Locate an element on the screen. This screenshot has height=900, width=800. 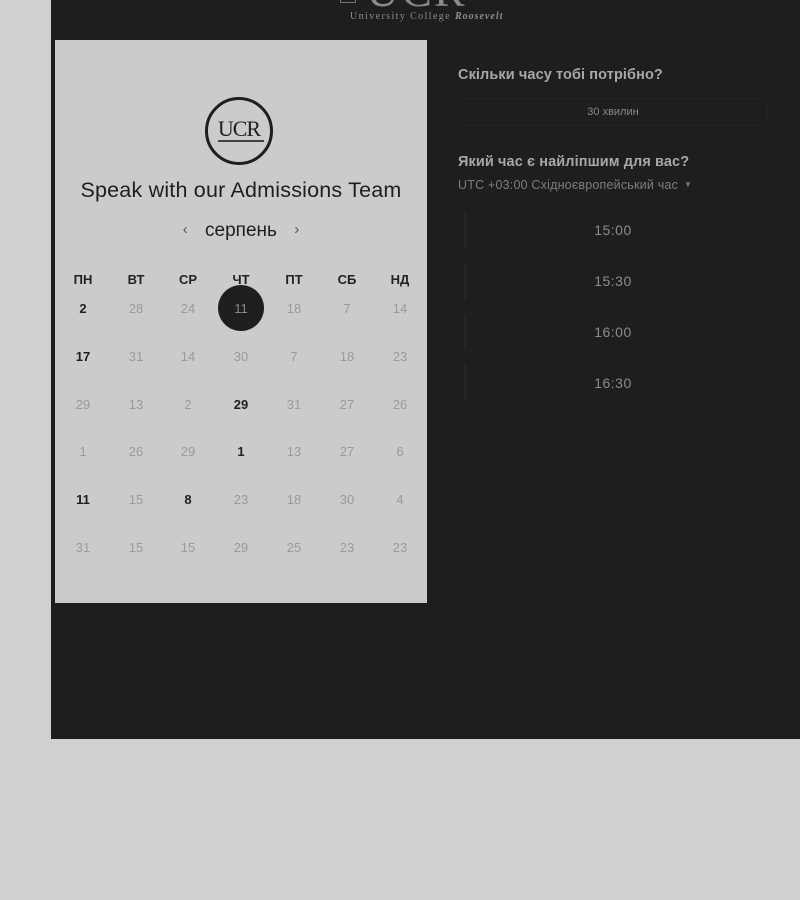
calendar-day: 17 is located at coordinates (83, 356).